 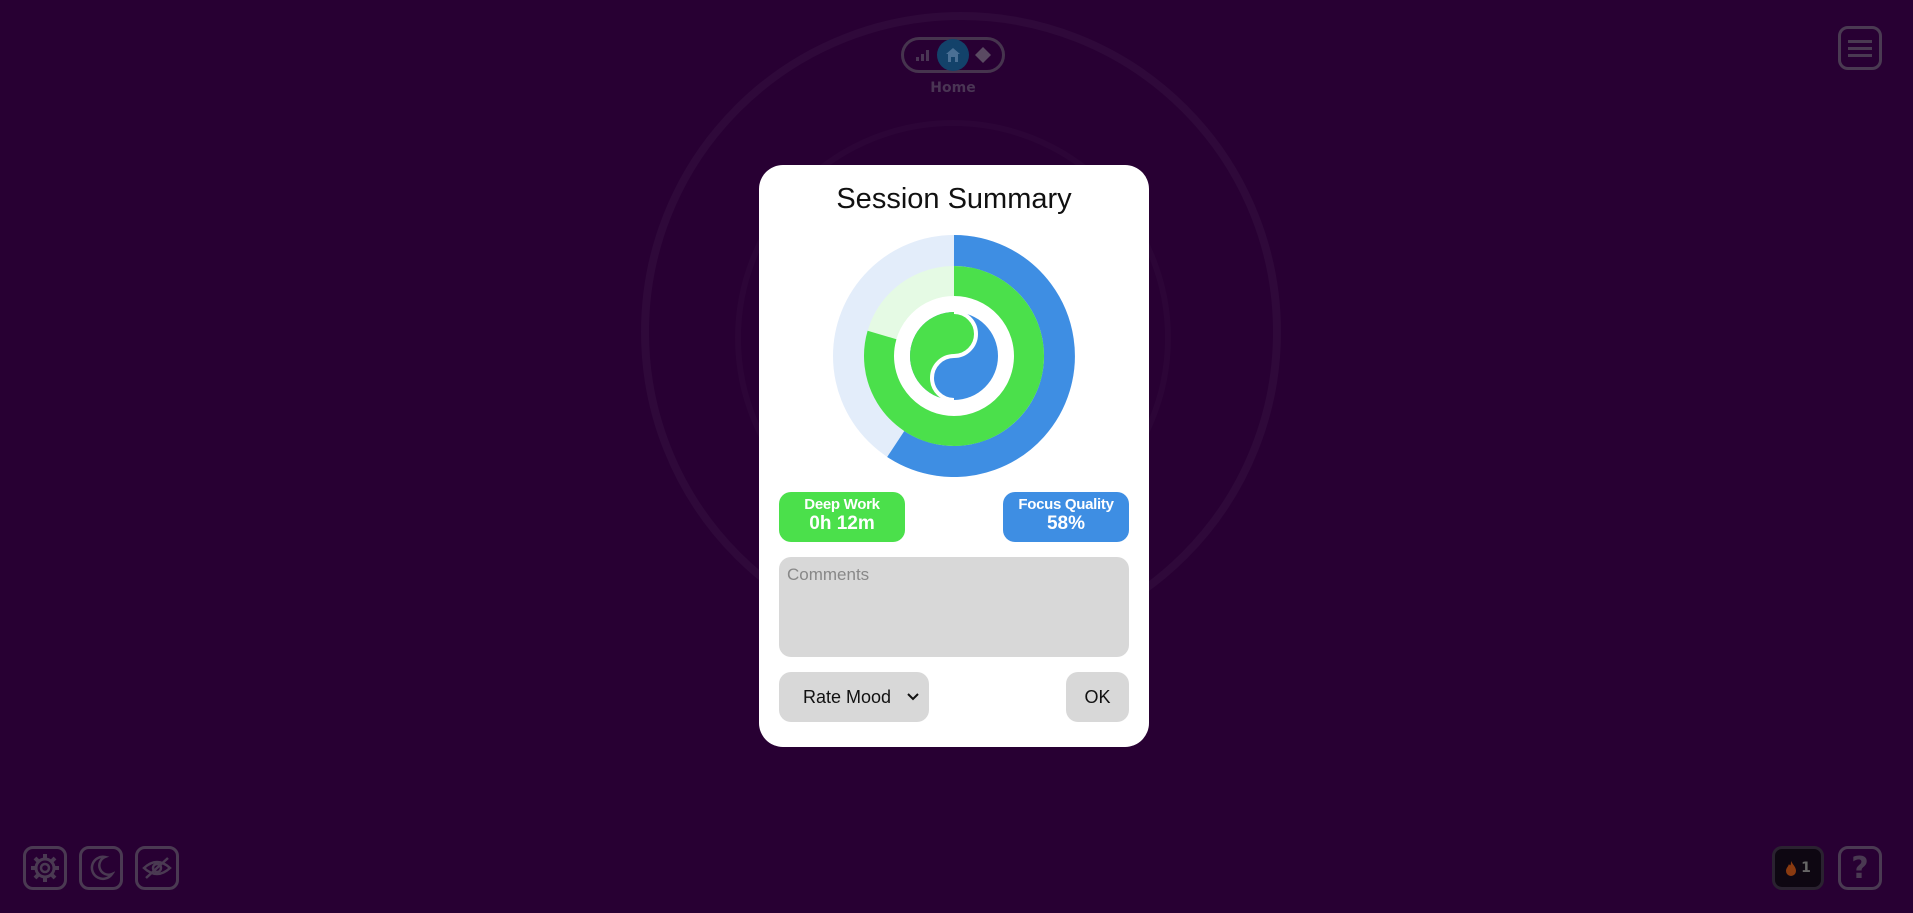 What do you see at coordinates (1791, 868) in the screenshot?
I see `flame-icon` at bounding box center [1791, 868].